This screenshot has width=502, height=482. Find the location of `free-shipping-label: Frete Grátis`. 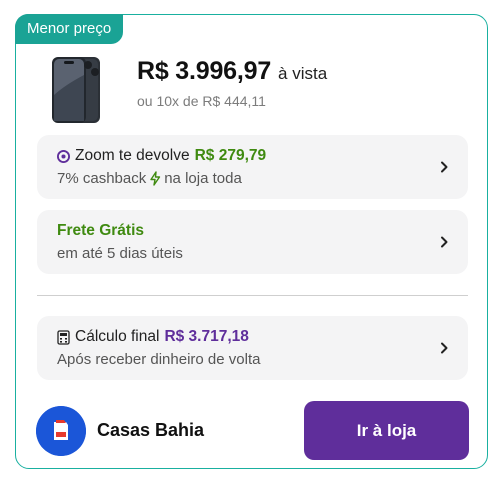

free-shipping-label: Frete Grátis is located at coordinates (101, 230).